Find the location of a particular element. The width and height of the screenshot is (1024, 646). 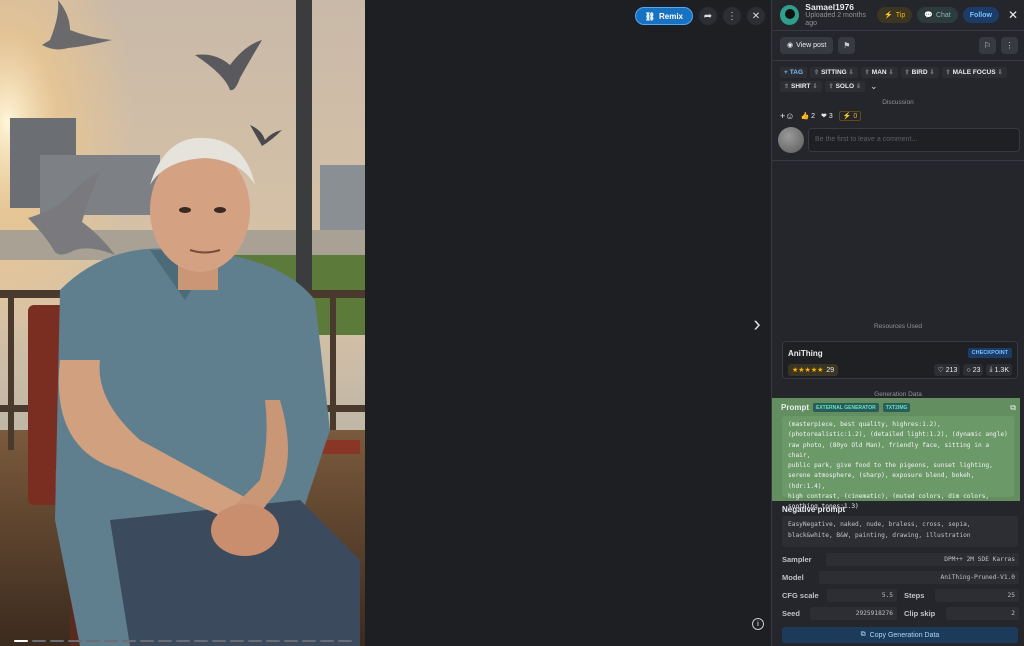

next-image-button: › is located at coordinates (757, 323).